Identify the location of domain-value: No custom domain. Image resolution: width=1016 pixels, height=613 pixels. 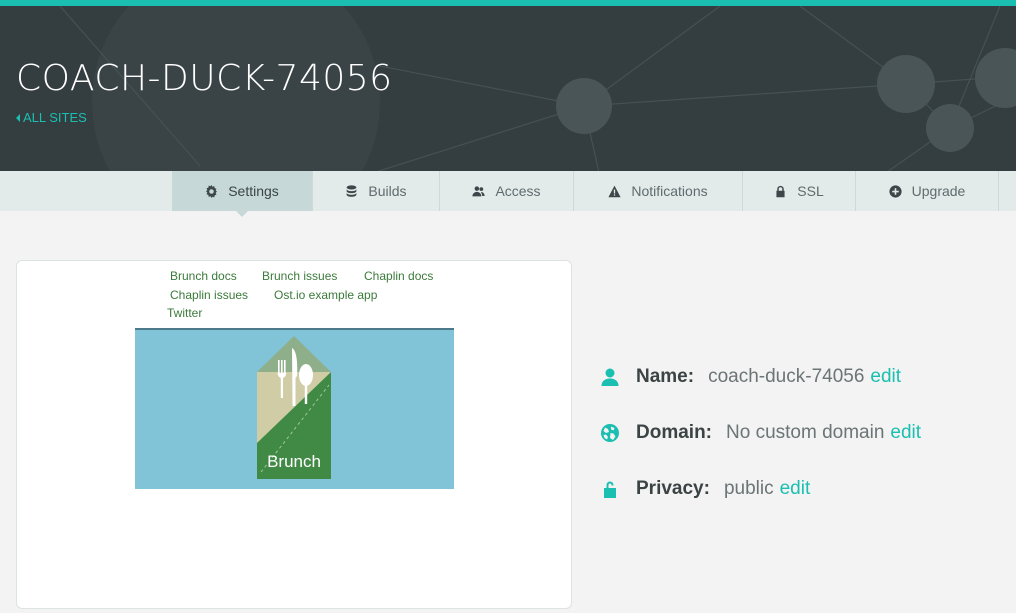
(805, 432).